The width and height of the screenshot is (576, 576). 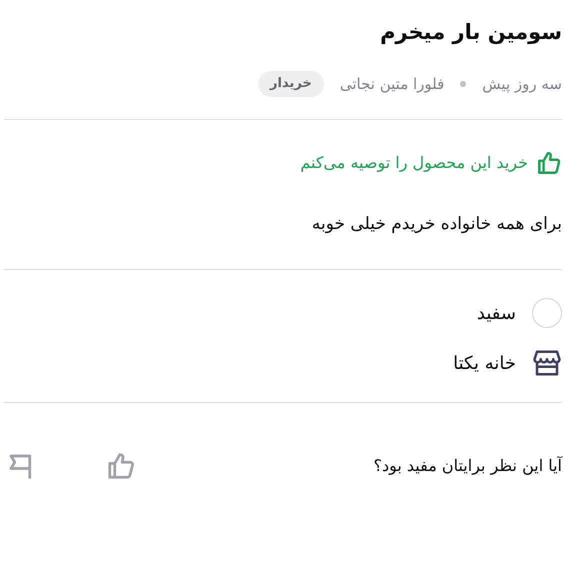 What do you see at coordinates (414, 163) in the screenshot?
I see `recommendation-text: خرید این محصول را توصیه می‌کنم` at bounding box center [414, 163].